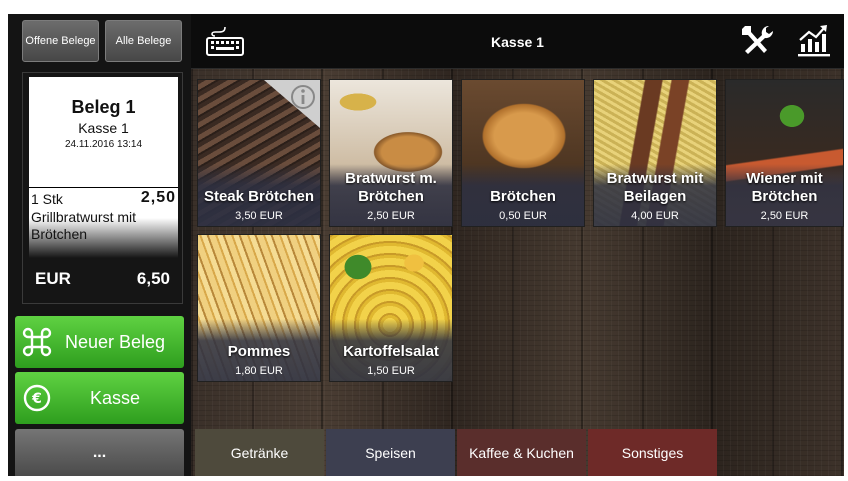 Image resolution: width=848 pixels, height=481 pixels. Describe the element at coordinates (143, 41) in the screenshot. I see `all-receipts-button: Alle Belege` at that location.